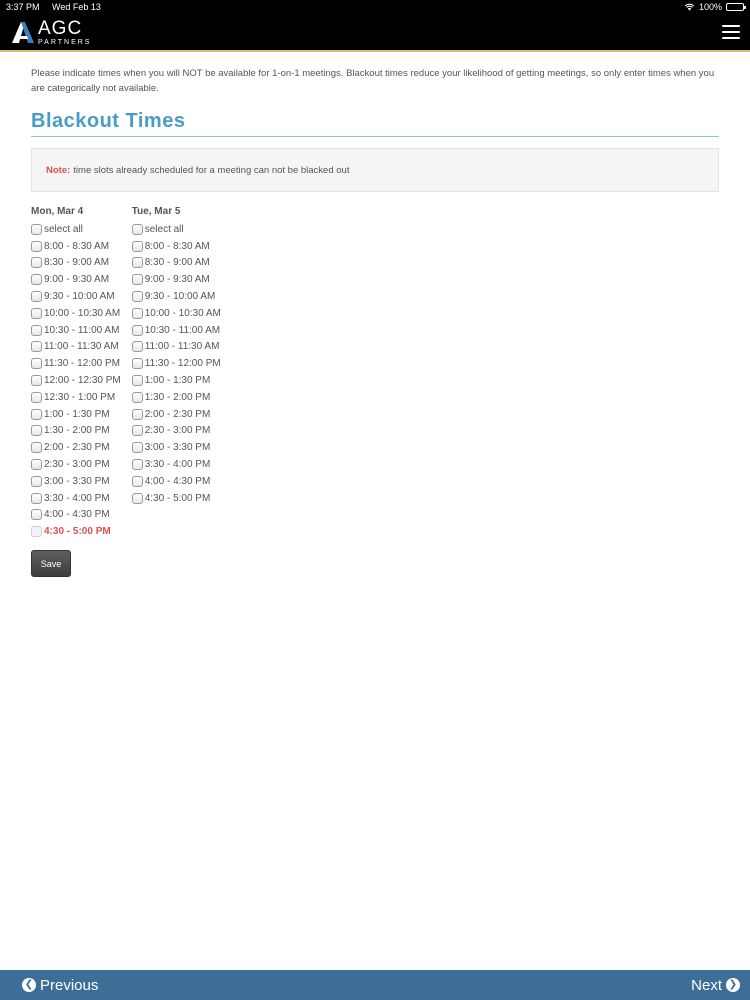  I want to click on slot-label: select all, so click(164, 229).